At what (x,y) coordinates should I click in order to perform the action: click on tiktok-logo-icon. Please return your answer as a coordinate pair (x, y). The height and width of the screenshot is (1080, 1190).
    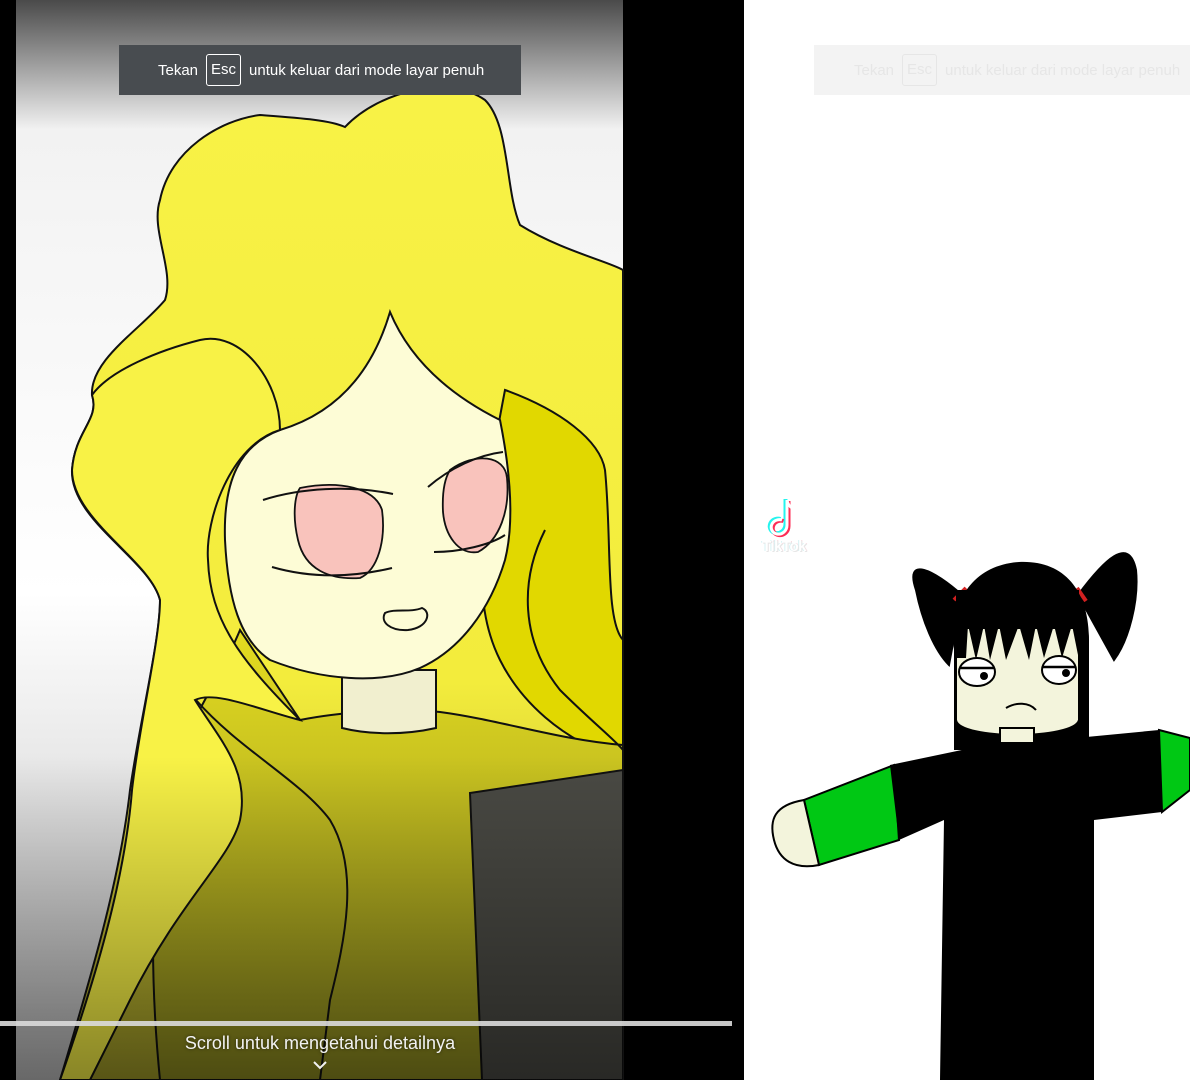
    Looking at the image, I should click on (782, 518).